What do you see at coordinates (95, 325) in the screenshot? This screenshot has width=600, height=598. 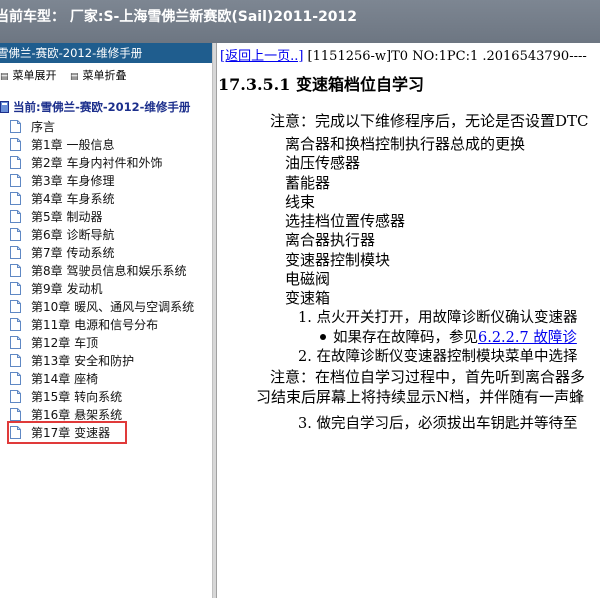 I see `sidebar-item-label: 第11章 电源和信号分布` at bounding box center [95, 325].